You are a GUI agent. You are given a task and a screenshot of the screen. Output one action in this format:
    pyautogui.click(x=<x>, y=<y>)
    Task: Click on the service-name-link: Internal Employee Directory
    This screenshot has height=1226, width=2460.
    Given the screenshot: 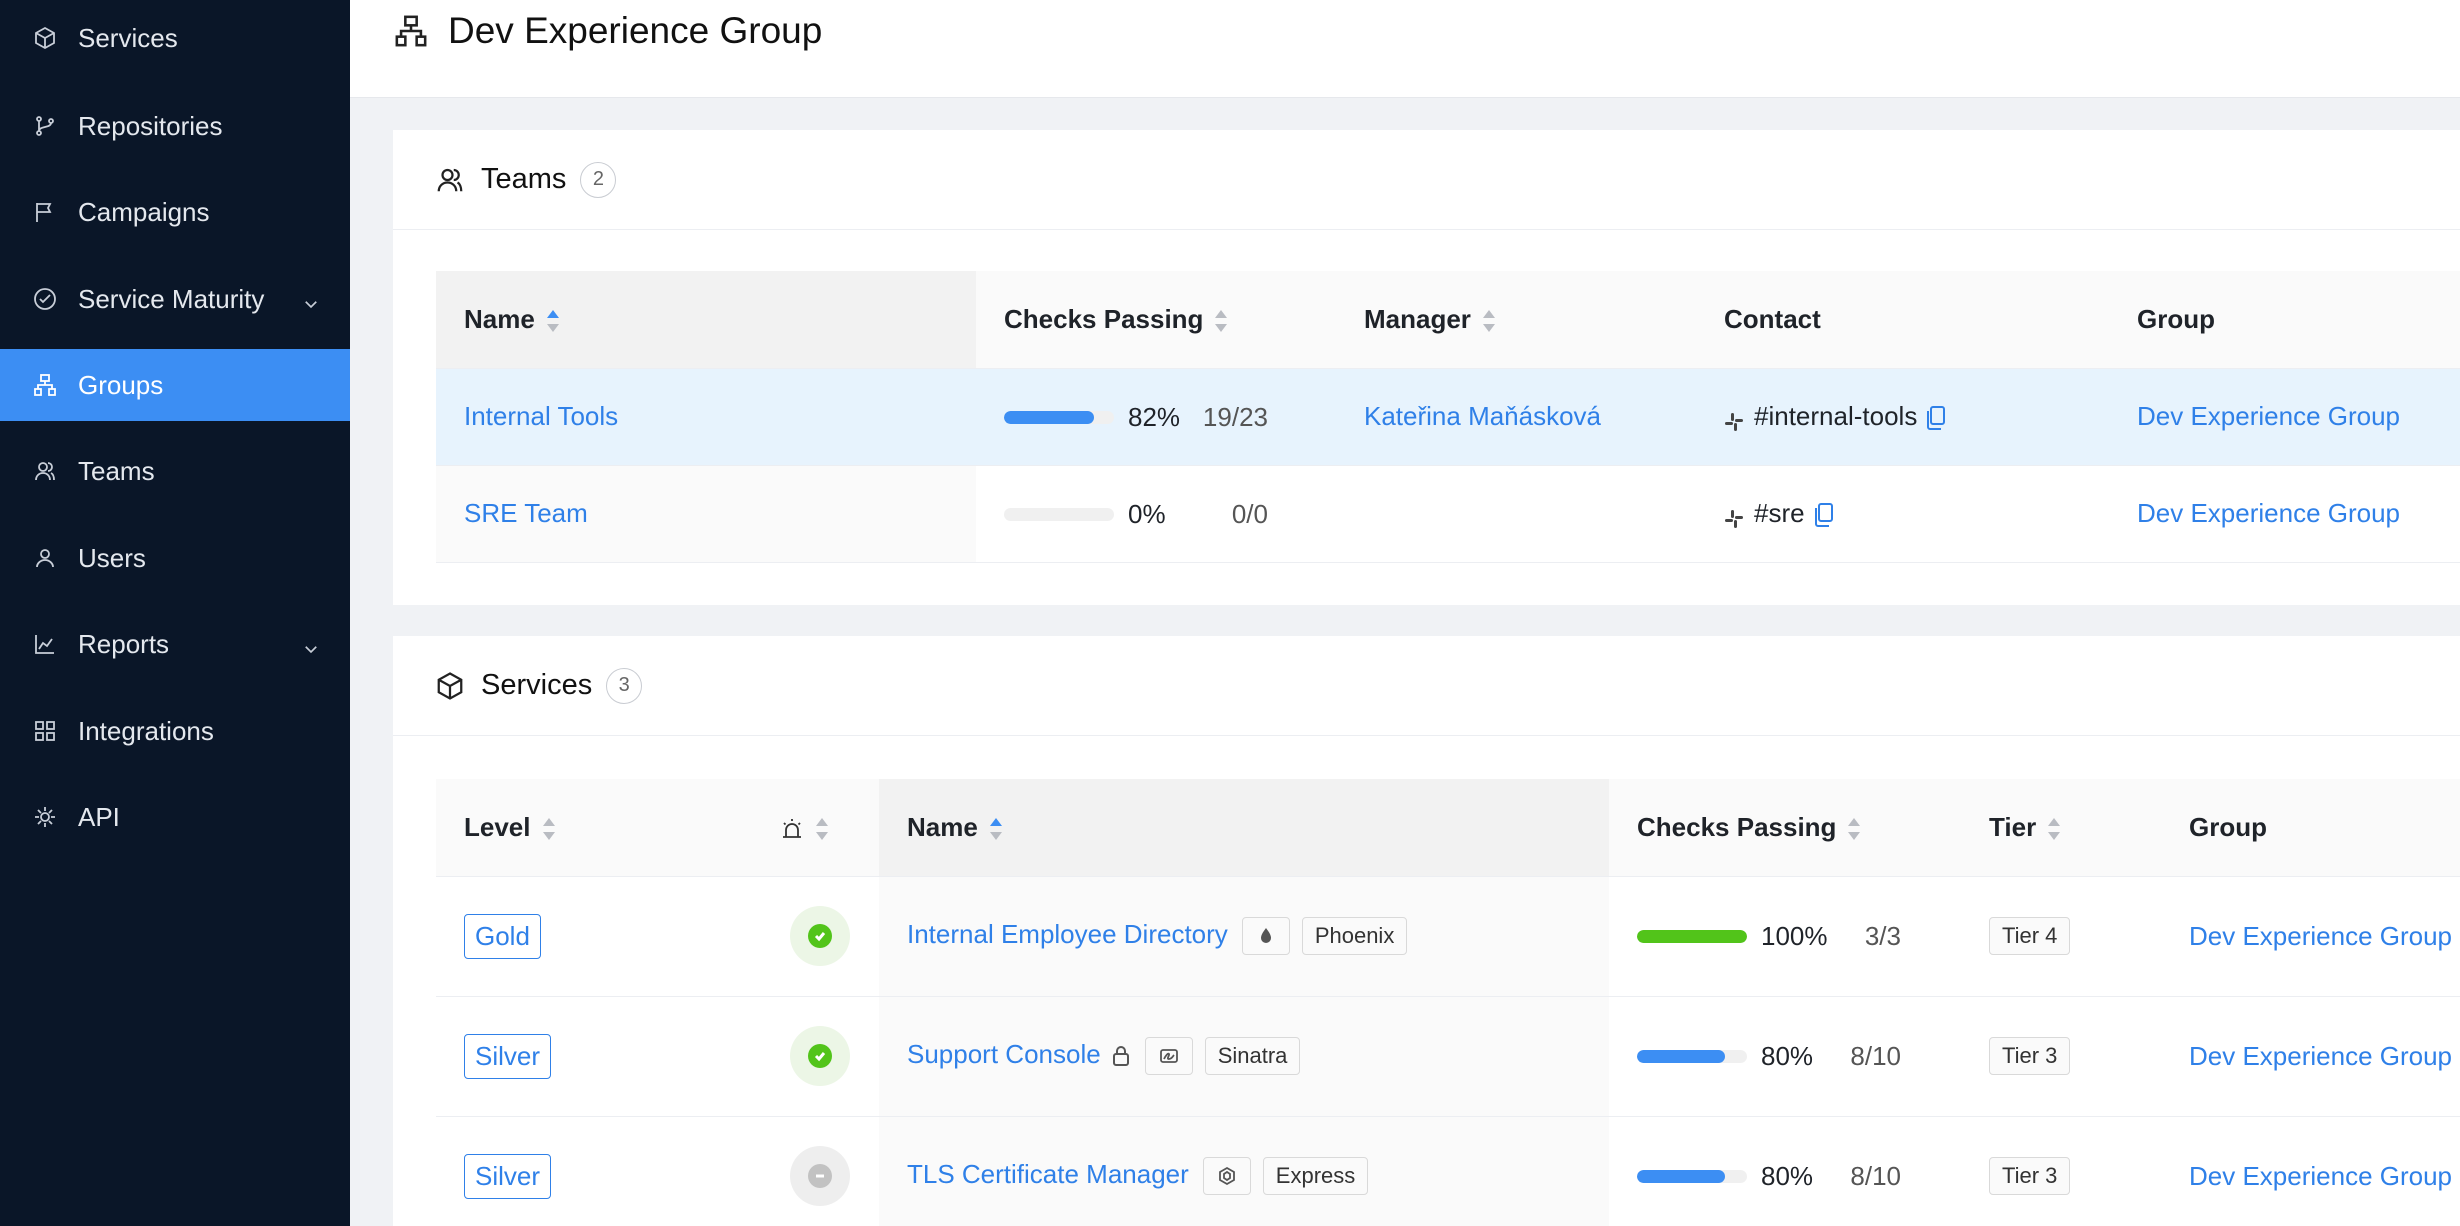 What is the action you would take?
    pyautogui.click(x=1067, y=934)
    